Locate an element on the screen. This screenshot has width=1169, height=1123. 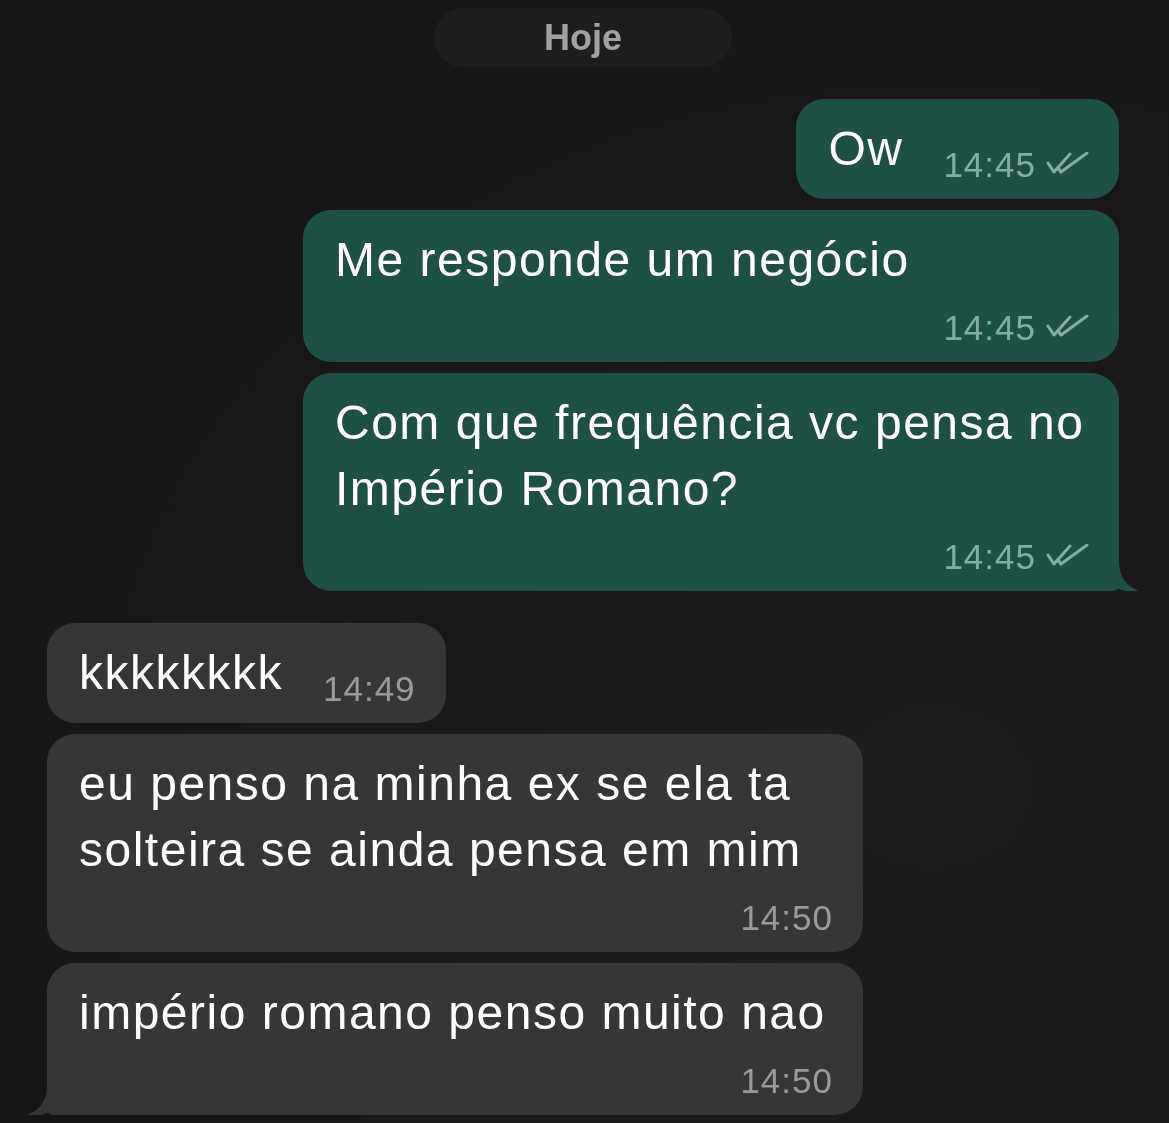
message-text: Com que frequência vc pensa no Império Romano? is located at coordinates (710, 456).